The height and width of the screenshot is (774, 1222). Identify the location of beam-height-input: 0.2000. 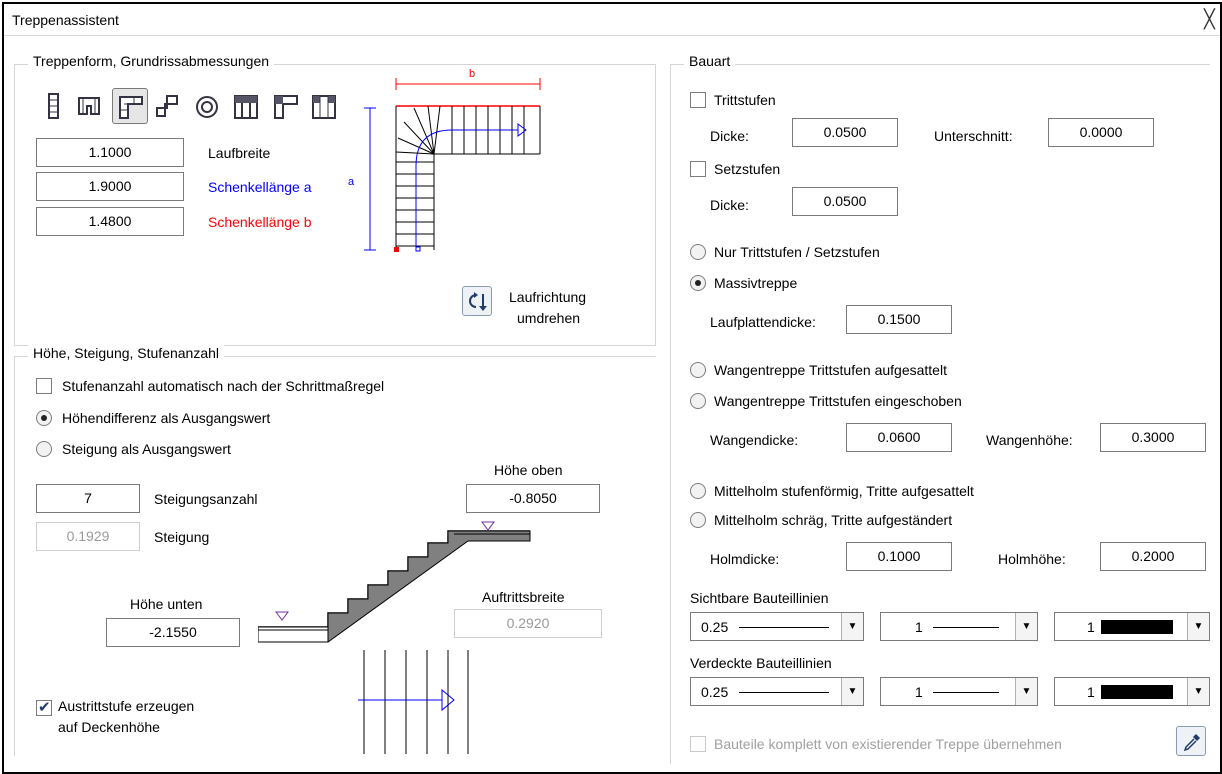
(1153, 556).